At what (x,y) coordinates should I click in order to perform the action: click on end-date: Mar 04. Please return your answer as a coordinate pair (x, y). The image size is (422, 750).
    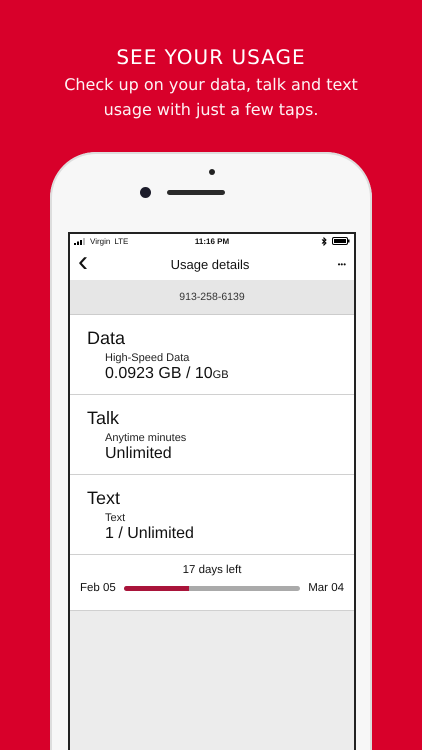
    Looking at the image, I should click on (326, 588).